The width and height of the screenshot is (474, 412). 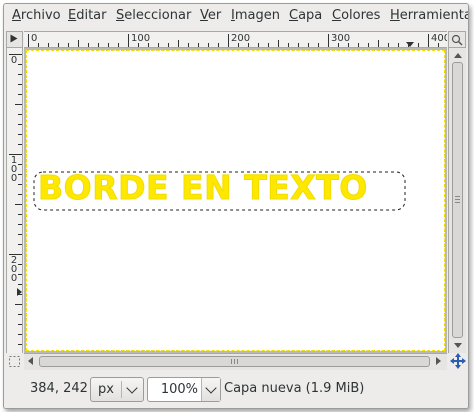 I want to click on zoom-selector: 100%, so click(x=184, y=389).